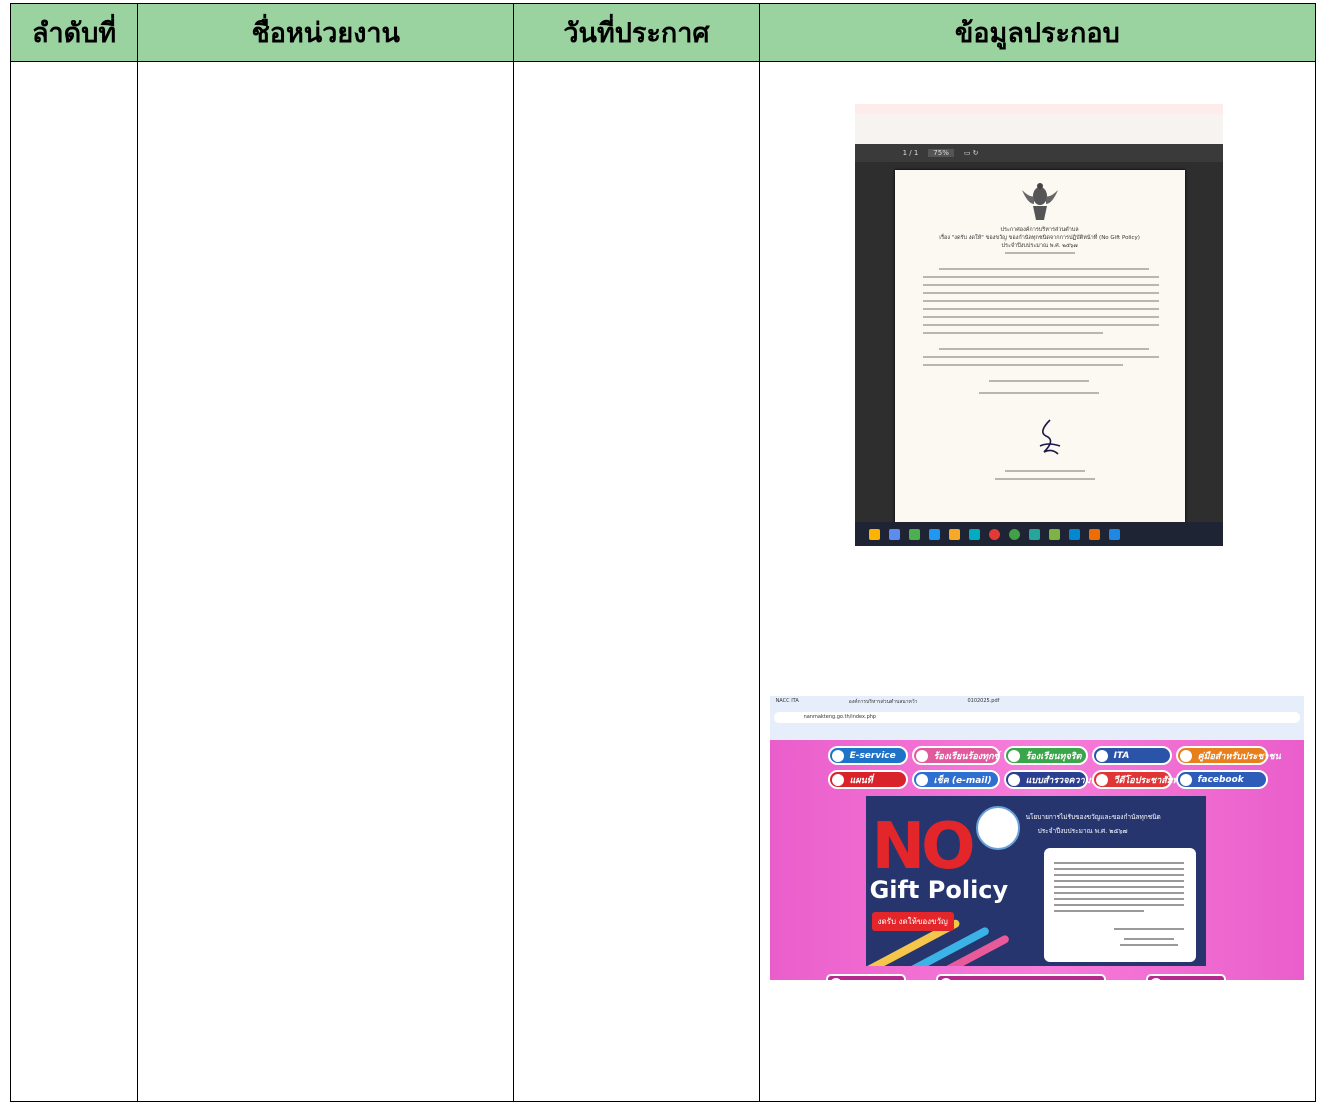  What do you see at coordinates (787, 701) in the screenshot?
I see `browser-tab: NACC ITA` at bounding box center [787, 701].